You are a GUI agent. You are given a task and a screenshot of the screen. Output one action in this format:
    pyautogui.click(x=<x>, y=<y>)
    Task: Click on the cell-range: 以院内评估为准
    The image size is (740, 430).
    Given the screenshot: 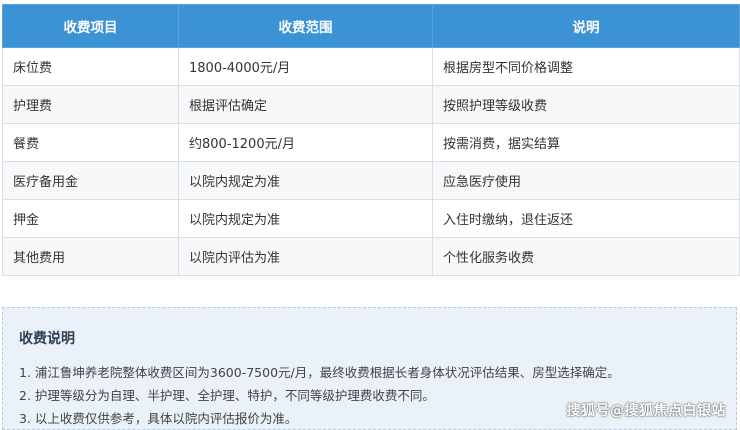 What is the action you would take?
    pyautogui.click(x=305, y=256)
    